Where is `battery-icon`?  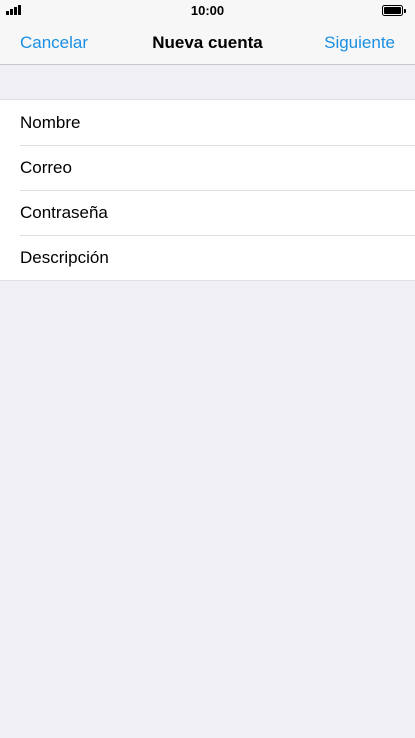
battery-icon is located at coordinates (394, 10).